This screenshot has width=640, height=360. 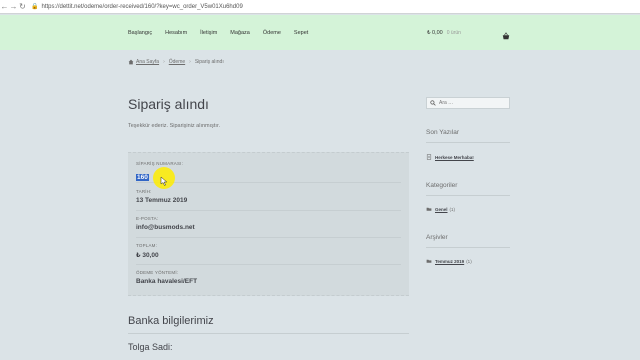 What do you see at coordinates (162, 200) in the screenshot?
I see `order-date-value: 13 Temmuz 2019` at bounding box center [162, 200].